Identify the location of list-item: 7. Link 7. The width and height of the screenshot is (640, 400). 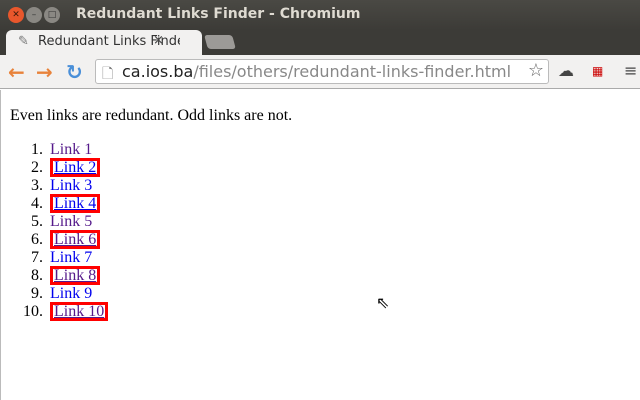
(59, 258).